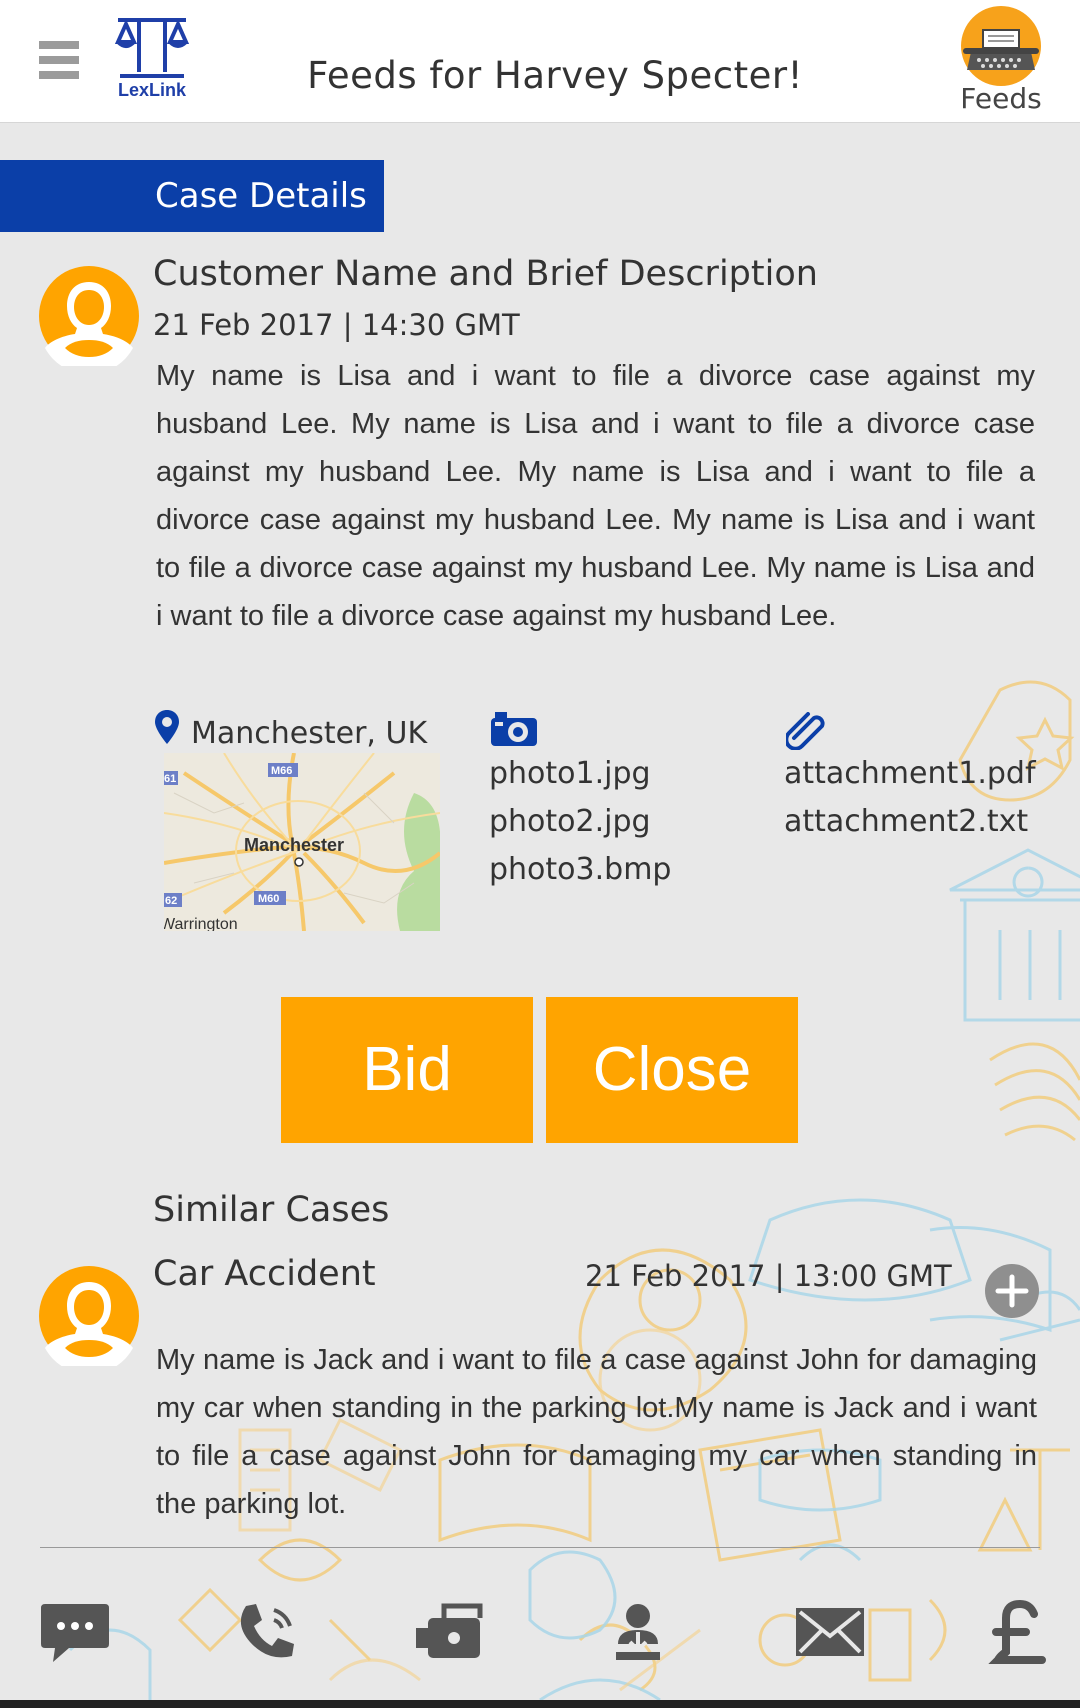 The width and height of the screenshot is (1080, 1708). What do you see at coordinates (830, 1633) in the screenshot?
I see `mail-icon` at bounding box center [830, 1633].